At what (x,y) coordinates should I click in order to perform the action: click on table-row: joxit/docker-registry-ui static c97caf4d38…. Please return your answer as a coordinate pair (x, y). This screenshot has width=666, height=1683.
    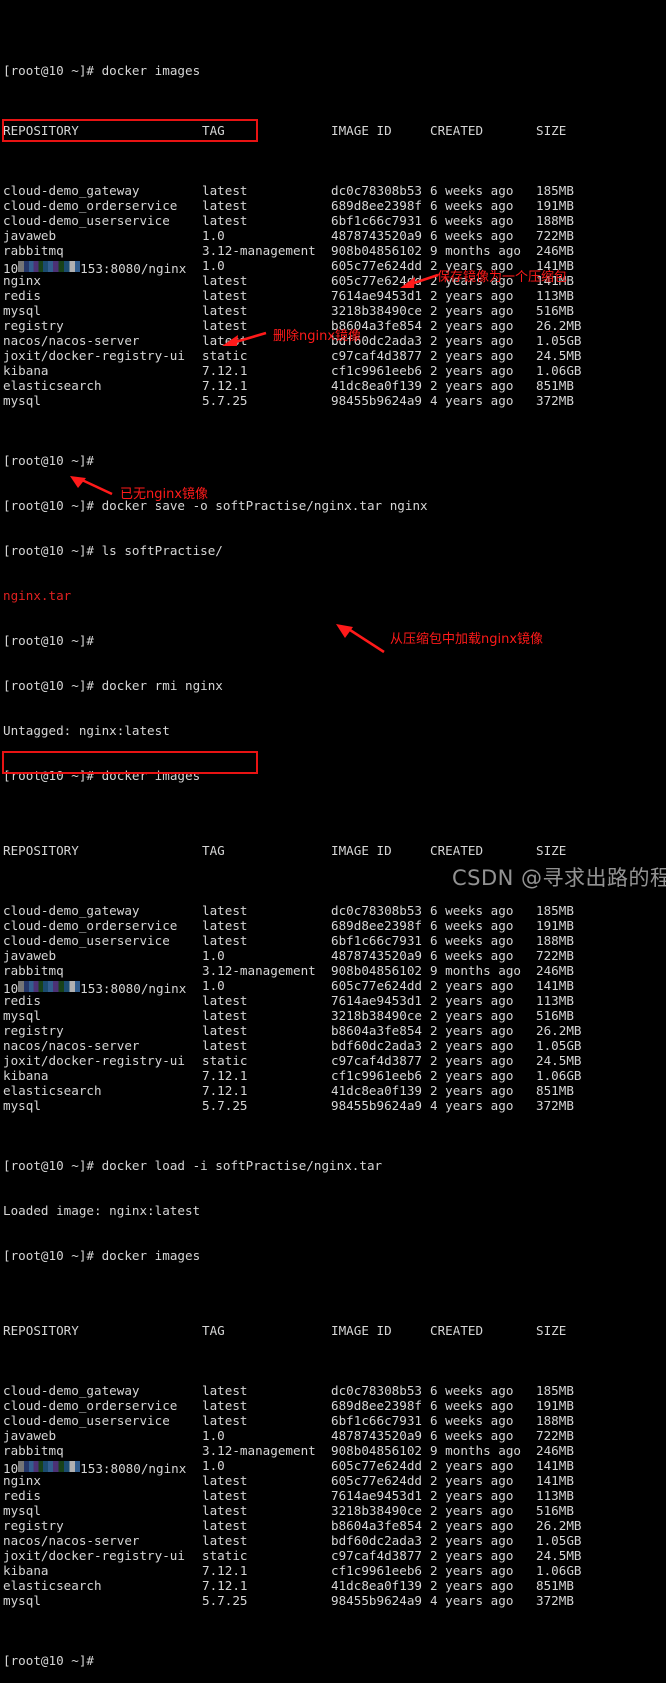
    Looking at the image, I should click on (334, 1555).